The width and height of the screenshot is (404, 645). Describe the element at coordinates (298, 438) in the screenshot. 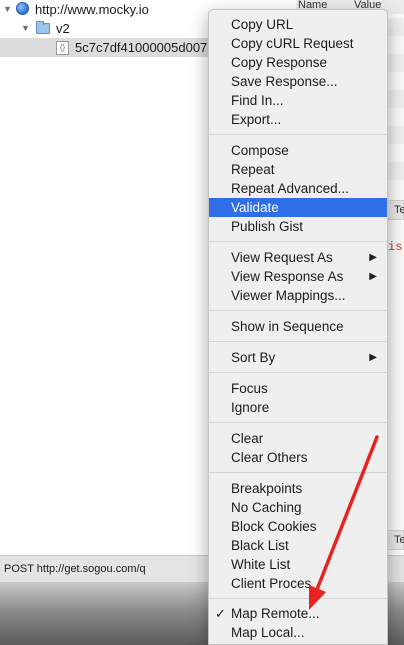

I see `menu-item-clear: Clear` at that location.